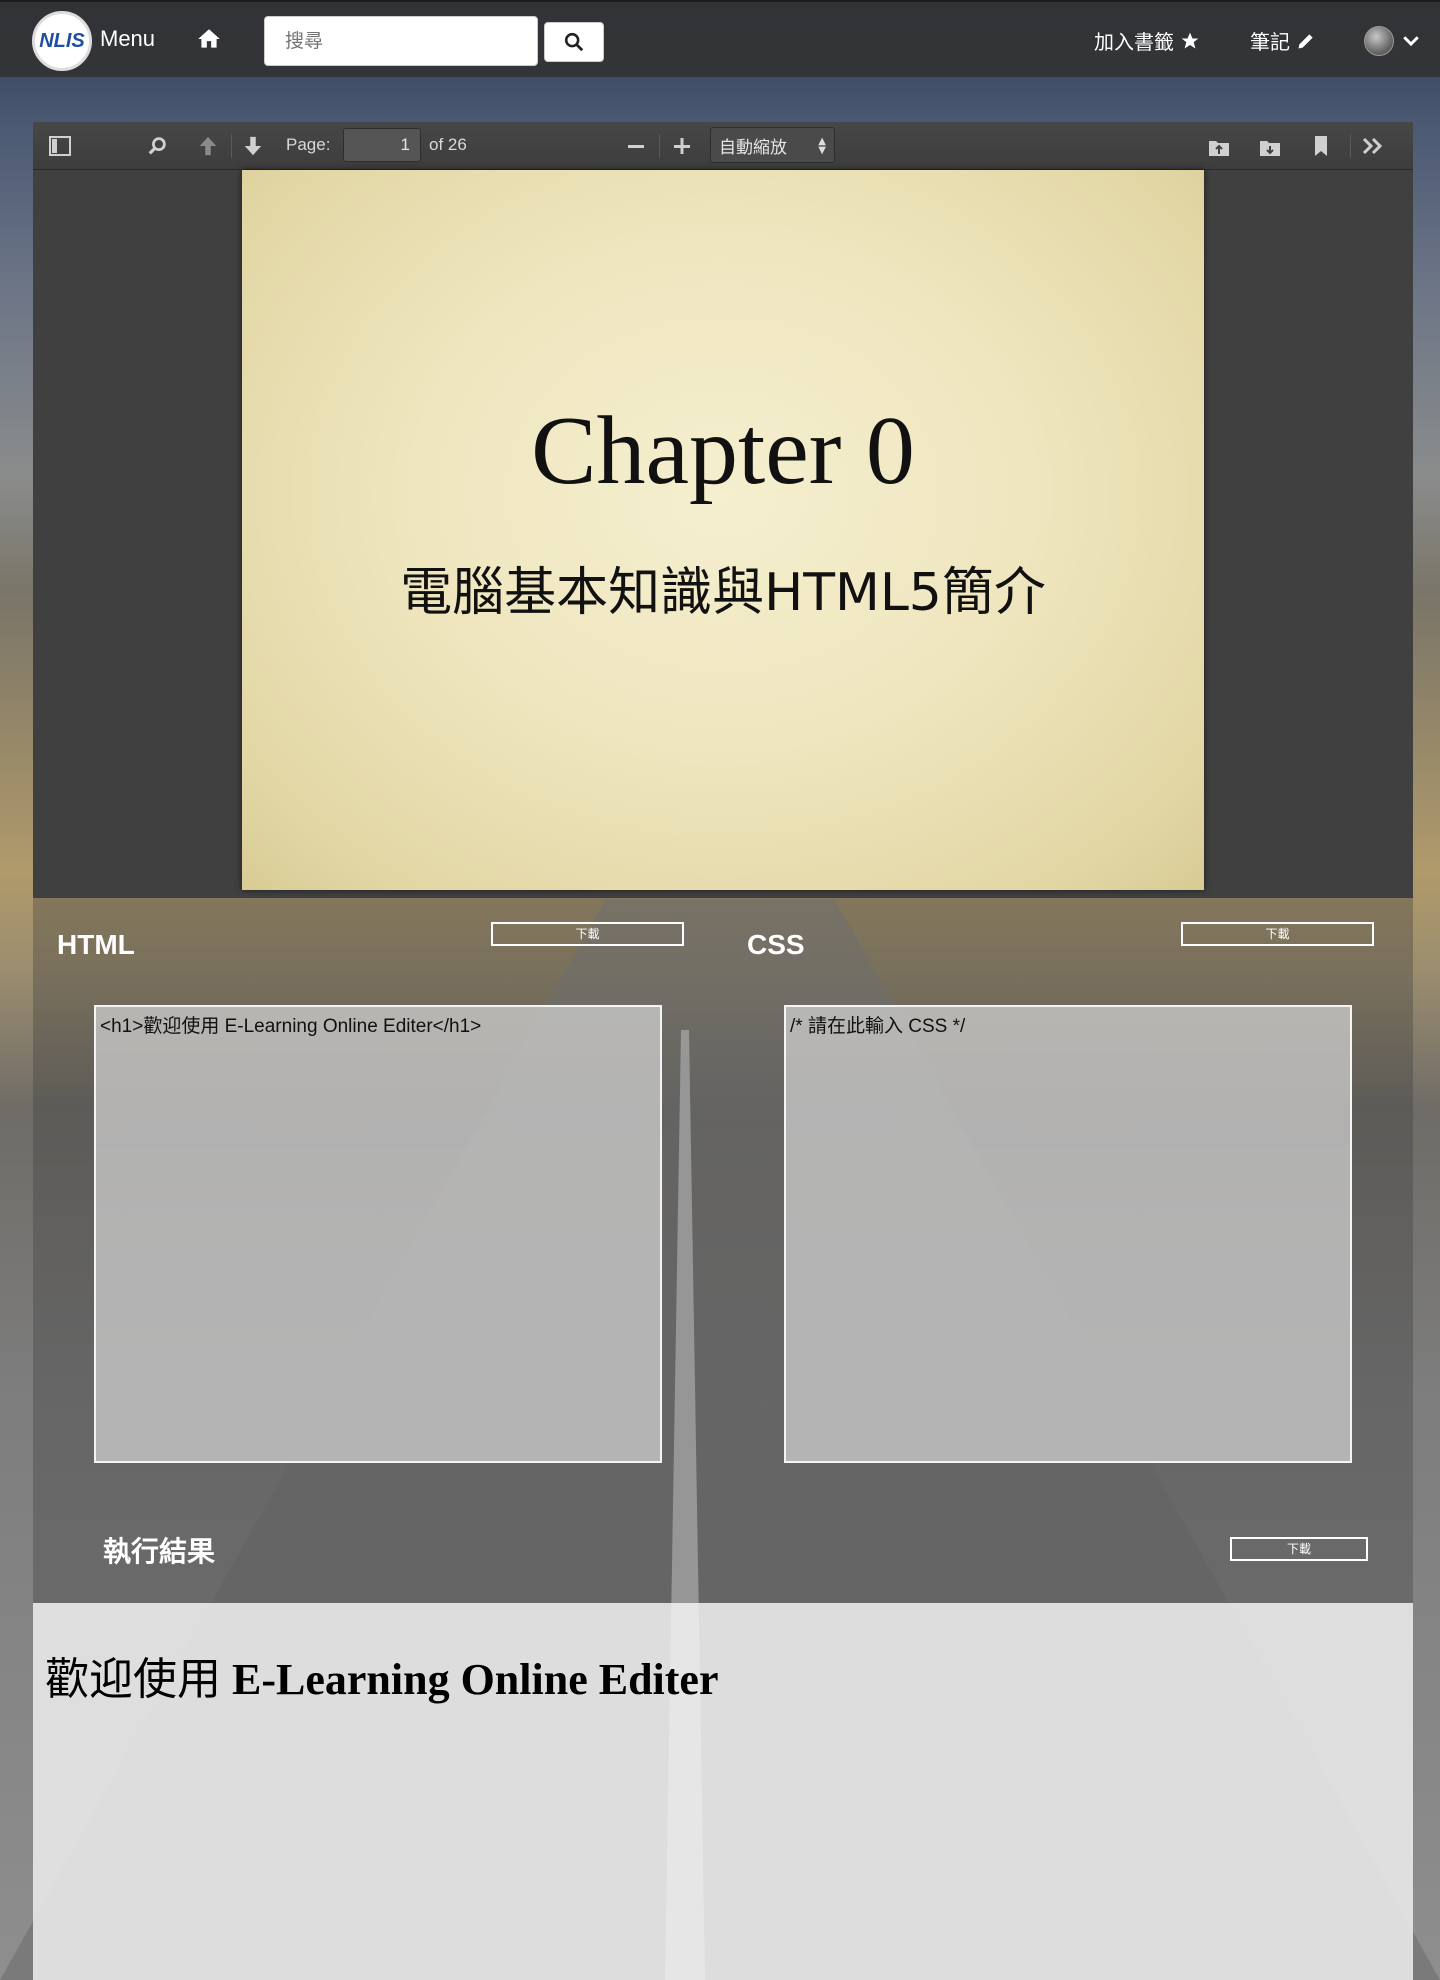  I want to click on avatar, so click(1379, 41).